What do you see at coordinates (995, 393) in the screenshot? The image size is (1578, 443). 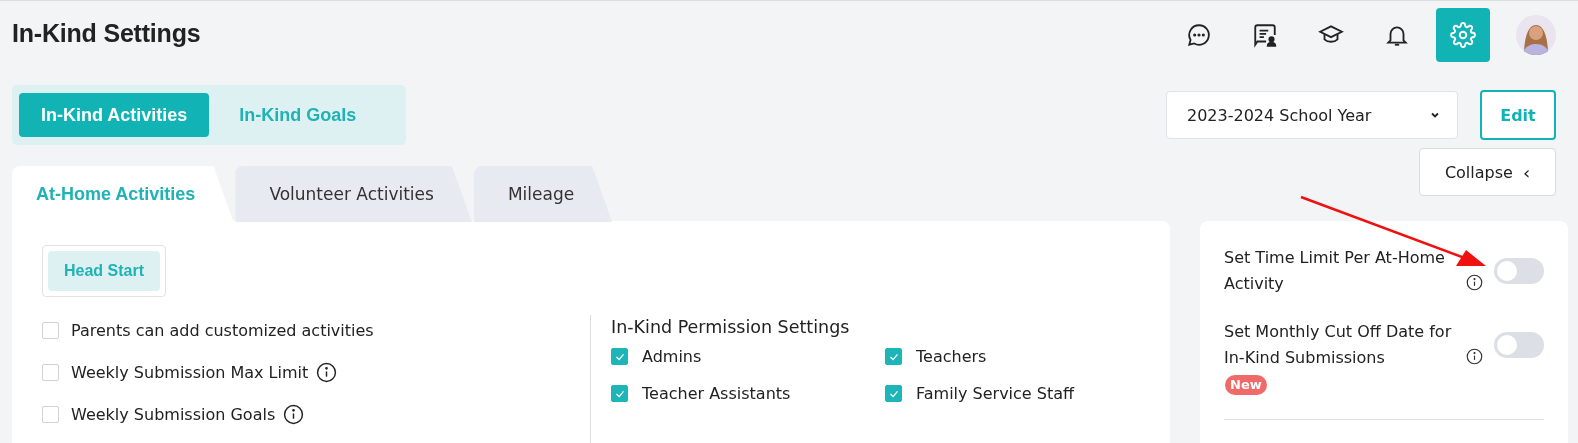 I see `option-label: Family Service Staff` at bounding box center [995, 393].